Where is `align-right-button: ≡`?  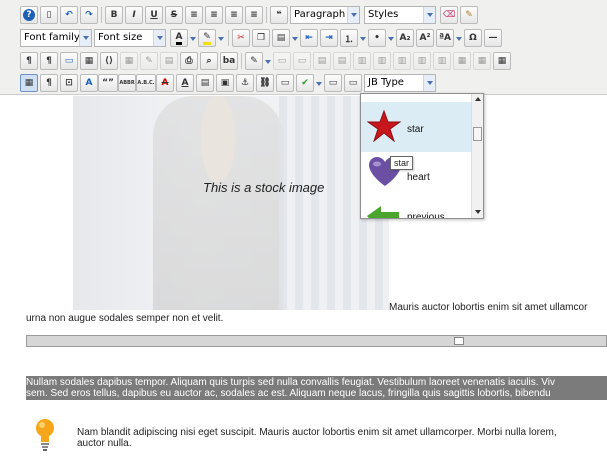 align-right-button: ≡ is located at coordinates (254, 15).